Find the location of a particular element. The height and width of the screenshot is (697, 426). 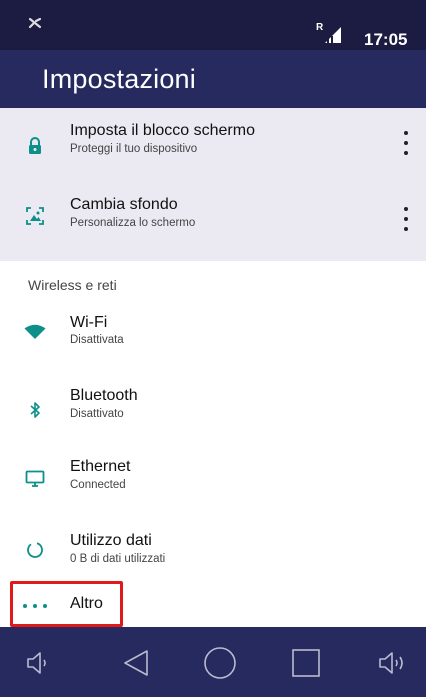

wifi-icon is located at coordinates (35, 332).